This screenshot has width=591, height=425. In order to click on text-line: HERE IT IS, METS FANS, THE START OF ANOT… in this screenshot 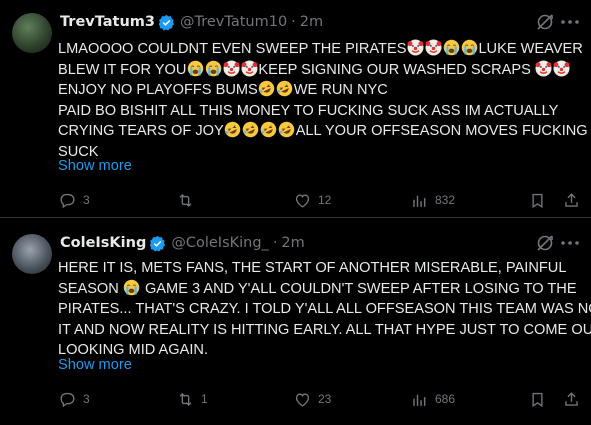, I will do `click(320, 268)`.